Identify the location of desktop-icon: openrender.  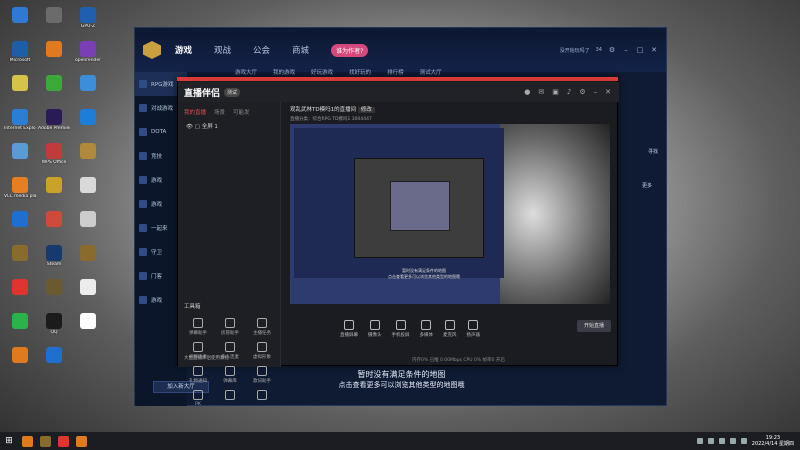
(88, 55).